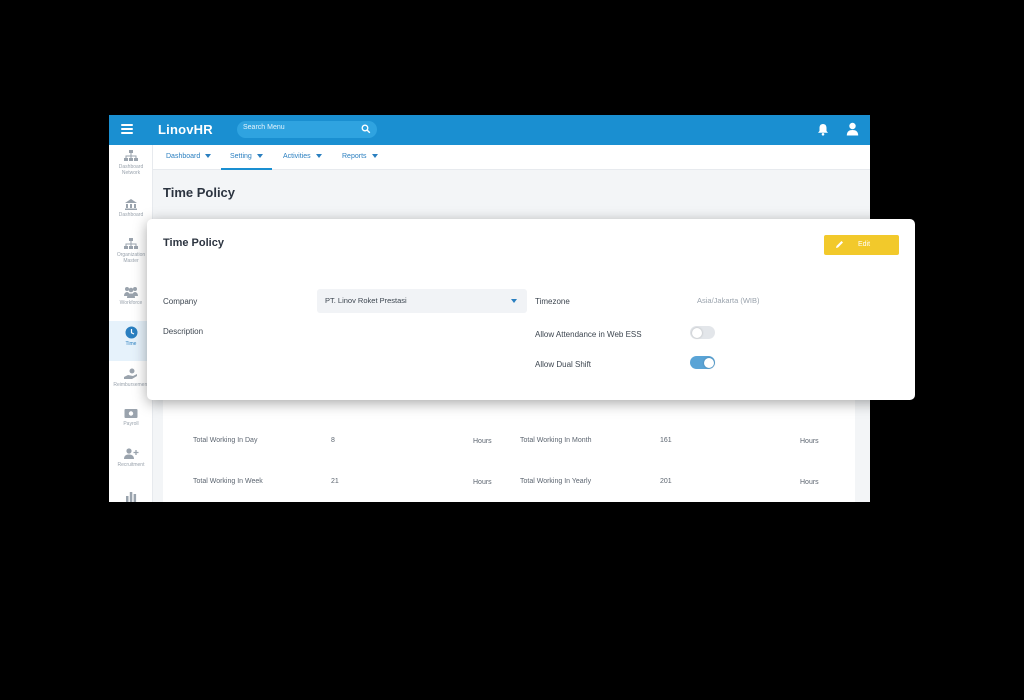 This screenshot has height=700, width=1024. What do you see at coordinates (666, 440) in the screenshot?
I see `total-working-month-value: 161` at bounding box center [666, 440].